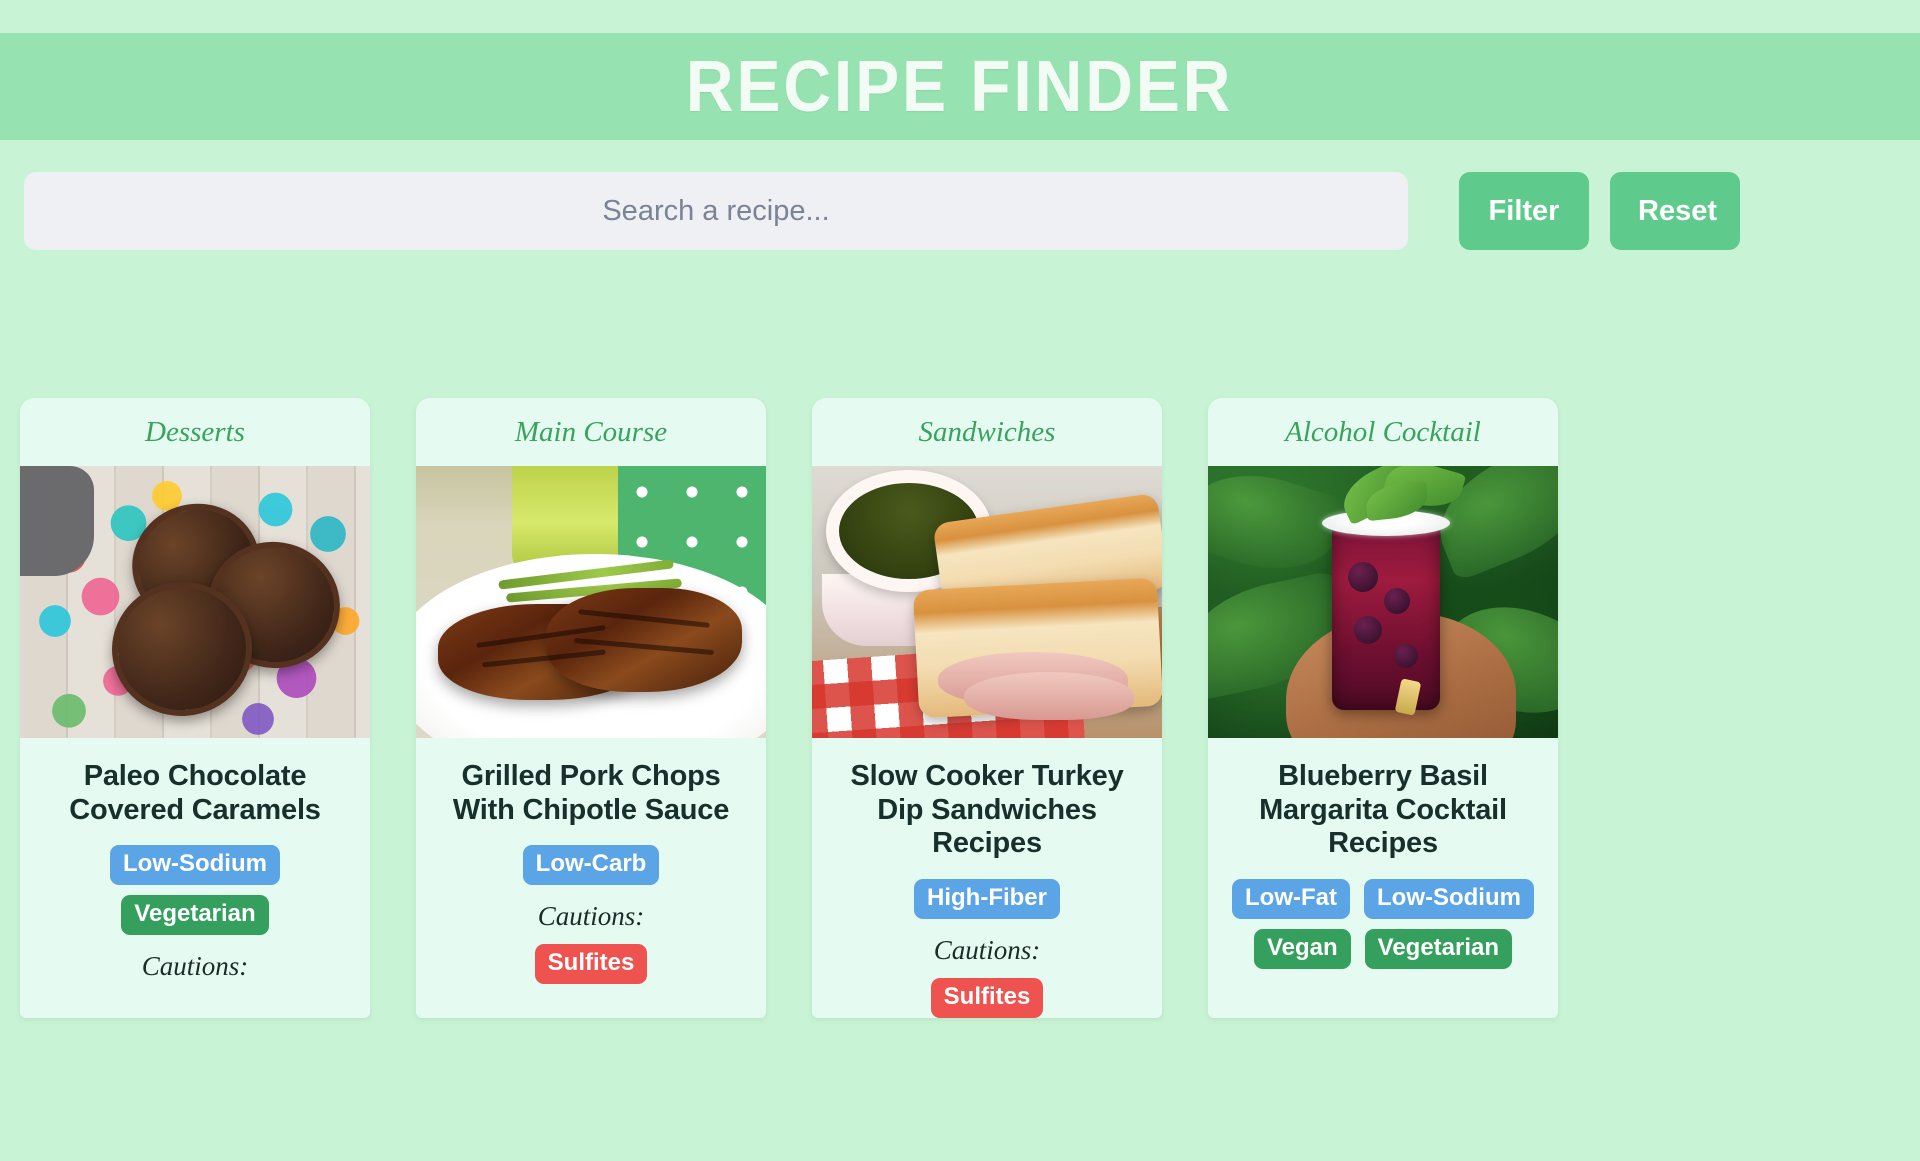 Image resolution: width=1920 pixels, height=1161 pixels. I want to click on health-tag-list: High-Fiber, so click(987, 898).